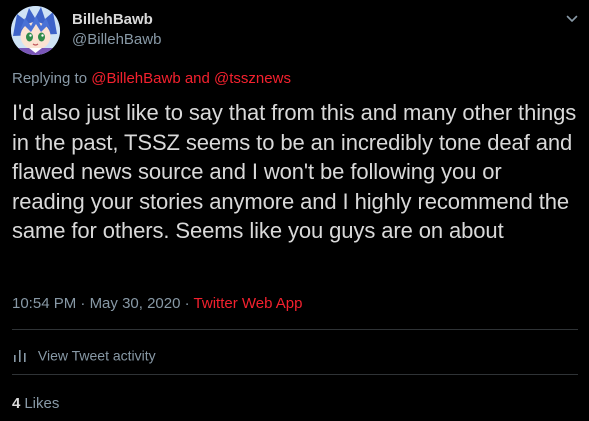 This screenshot has width=589, height=421. What do you see at coordinates (16, 403) in the screenshot?
I see `likes-count: 4` at bounding box center [16, 403].